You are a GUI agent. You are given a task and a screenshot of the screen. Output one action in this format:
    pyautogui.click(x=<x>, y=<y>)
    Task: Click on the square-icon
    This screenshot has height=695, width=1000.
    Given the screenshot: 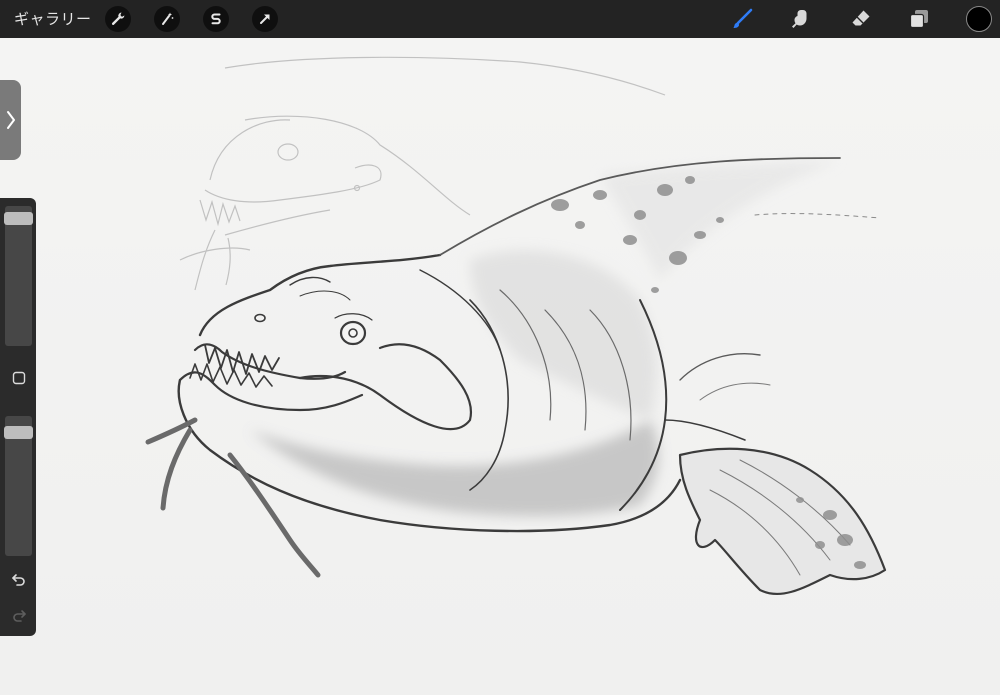 What is the action you would take?
    pyautogui.click(x=18, y=378)
    